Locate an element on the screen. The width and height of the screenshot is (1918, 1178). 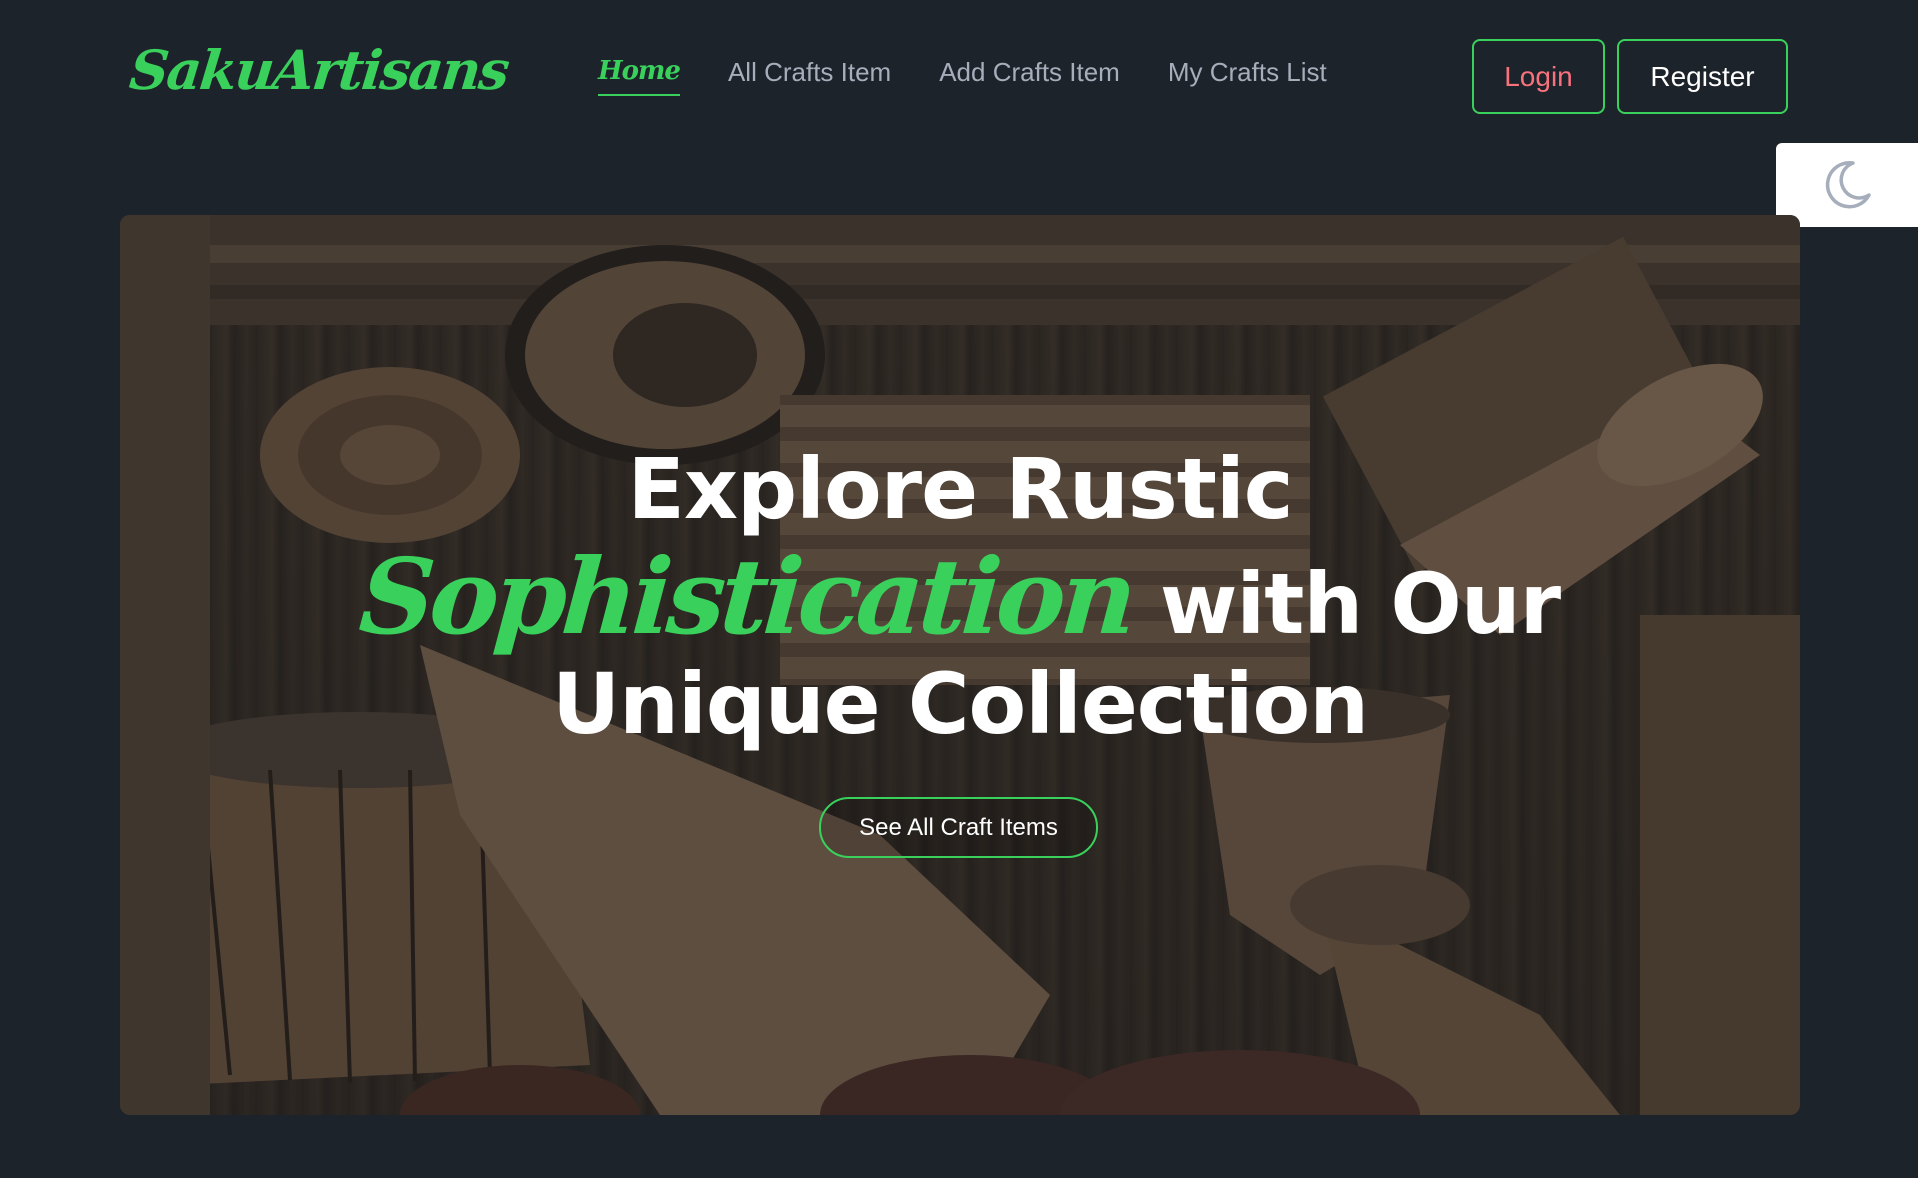
see-all-crafts-button: See All Craft Items is located at coordinates (958, 827).